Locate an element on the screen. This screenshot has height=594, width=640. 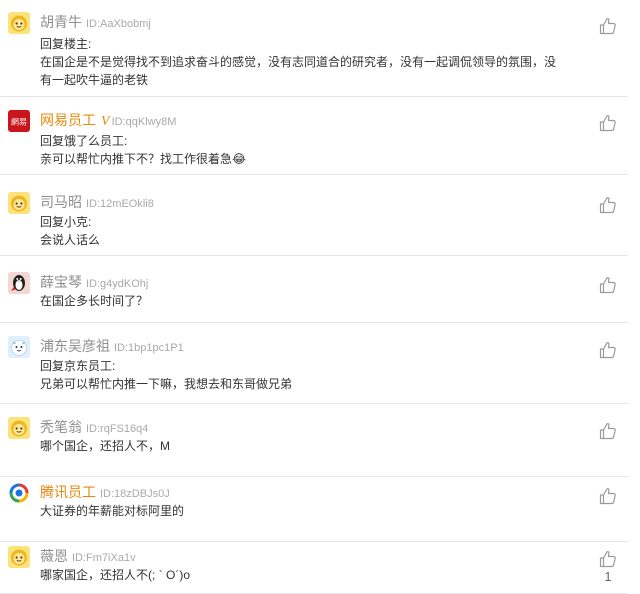
comment-header: 薇恩 ID:Fm7iXa1v is located at coordinates (88, 556).